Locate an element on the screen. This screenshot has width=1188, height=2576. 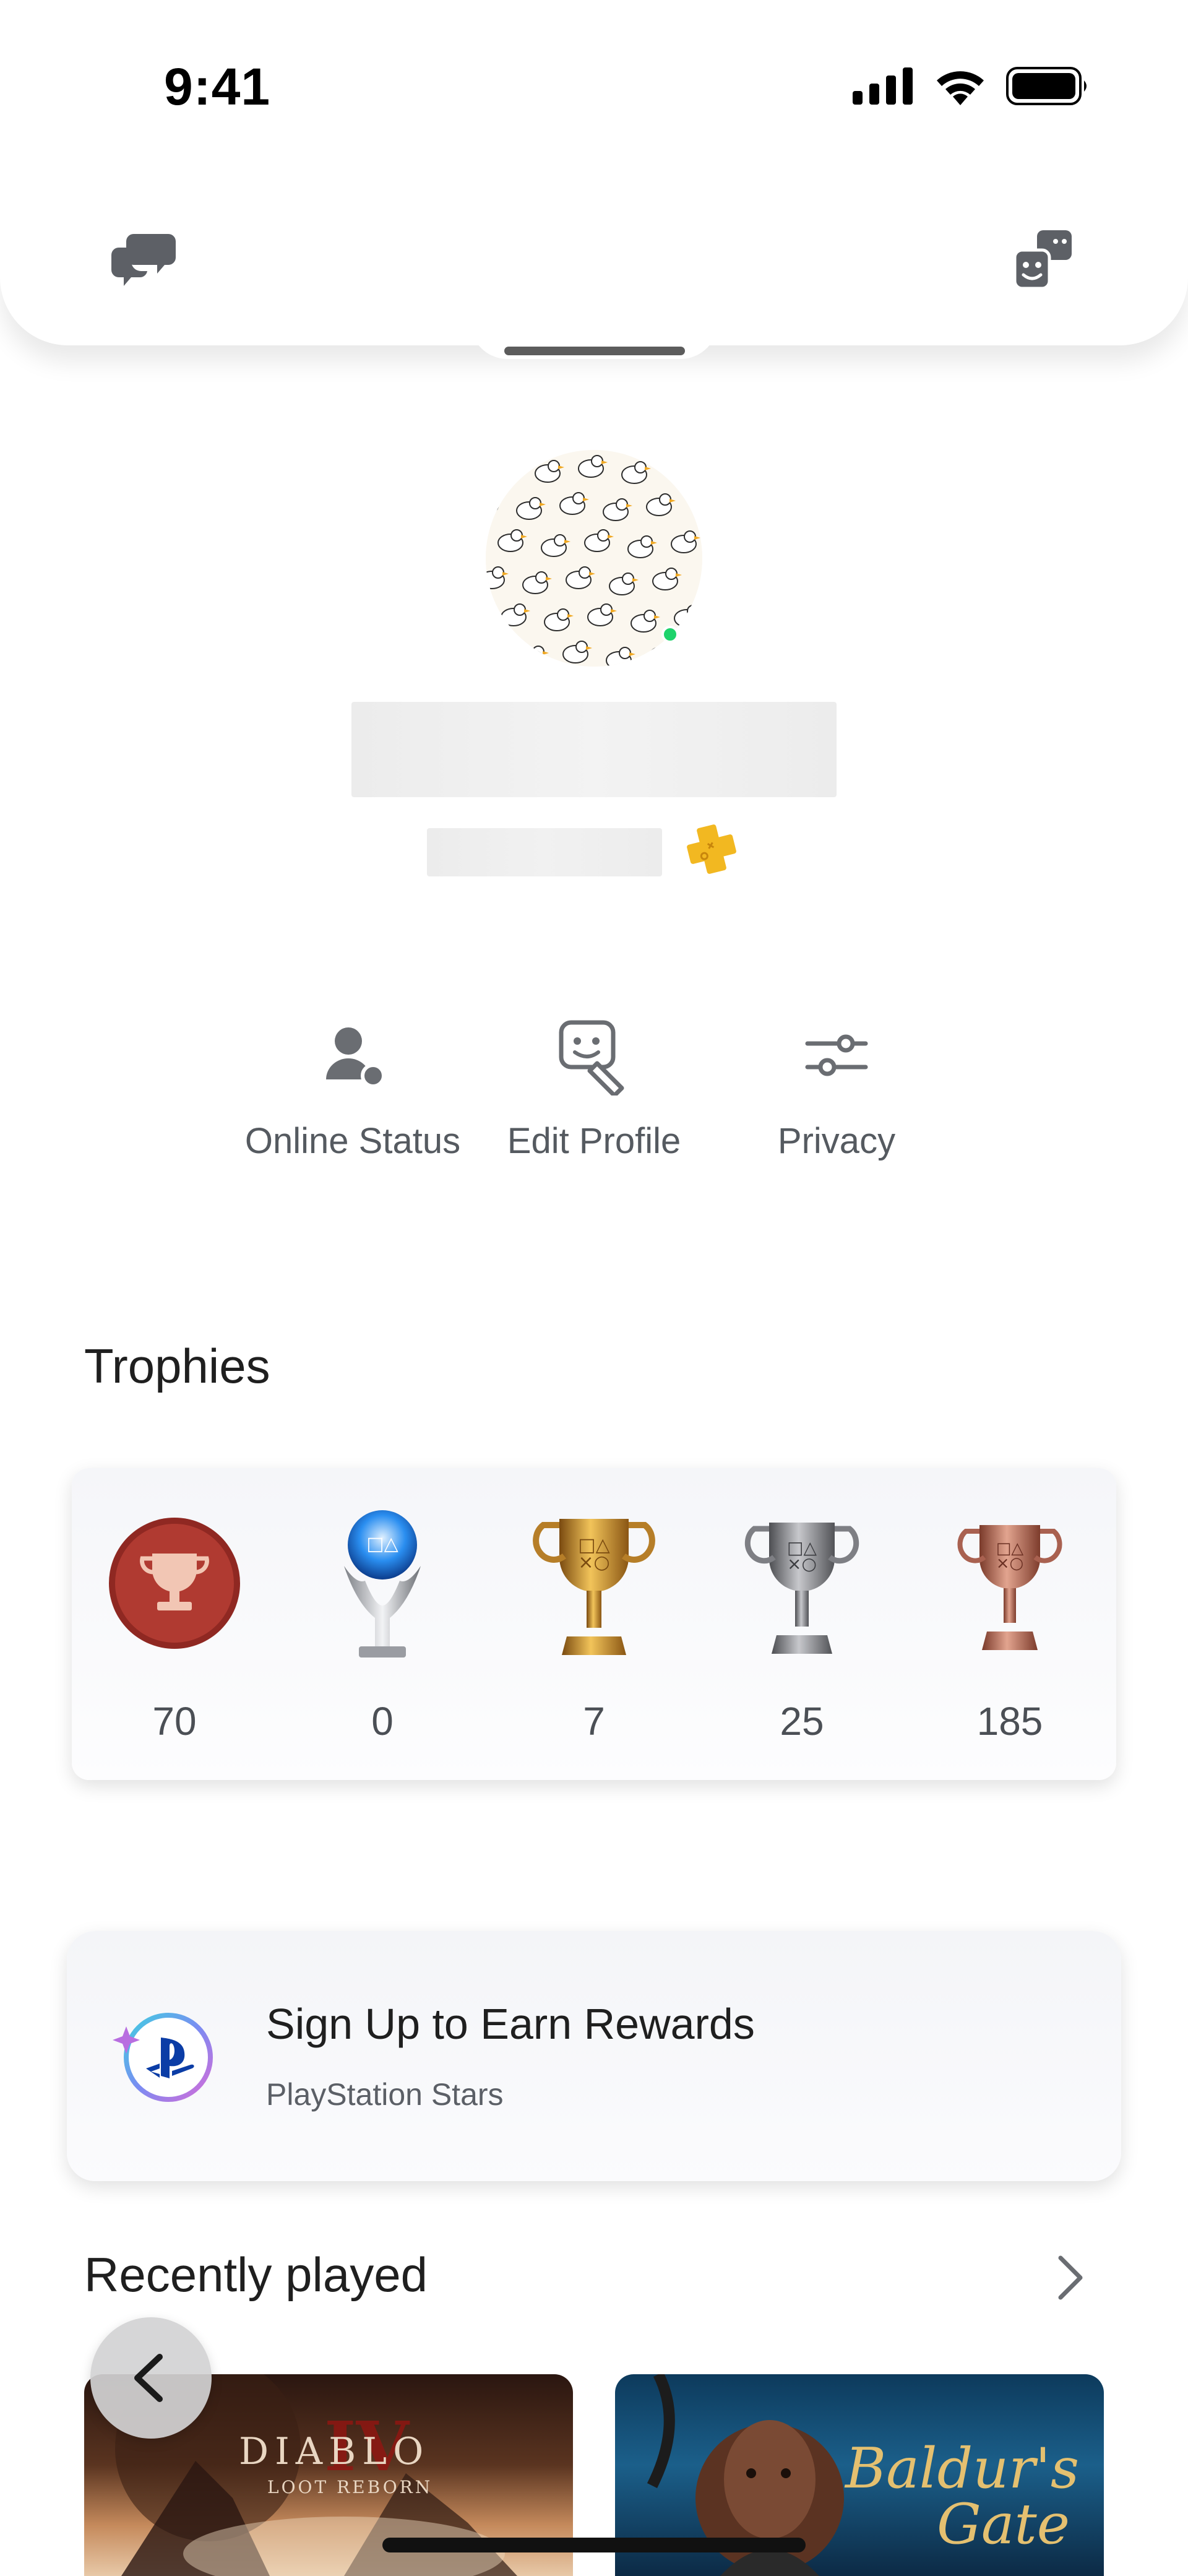
privacy-label: Privacy is located at coordinates (836, 1141).